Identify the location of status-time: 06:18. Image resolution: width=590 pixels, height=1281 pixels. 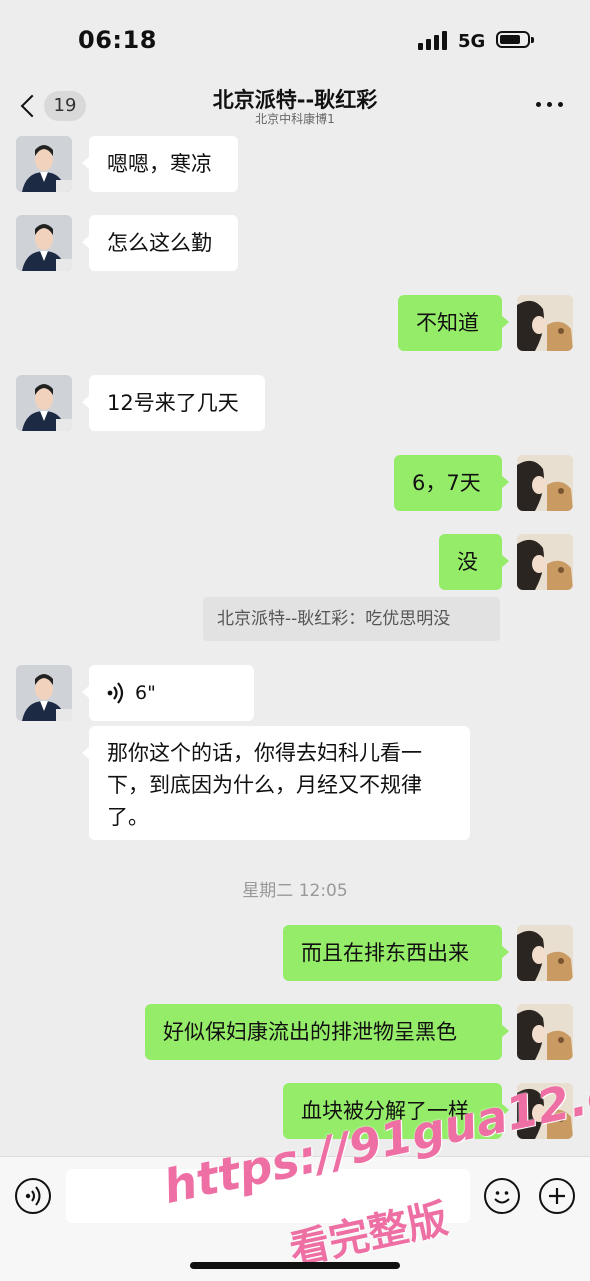
(117, 40).